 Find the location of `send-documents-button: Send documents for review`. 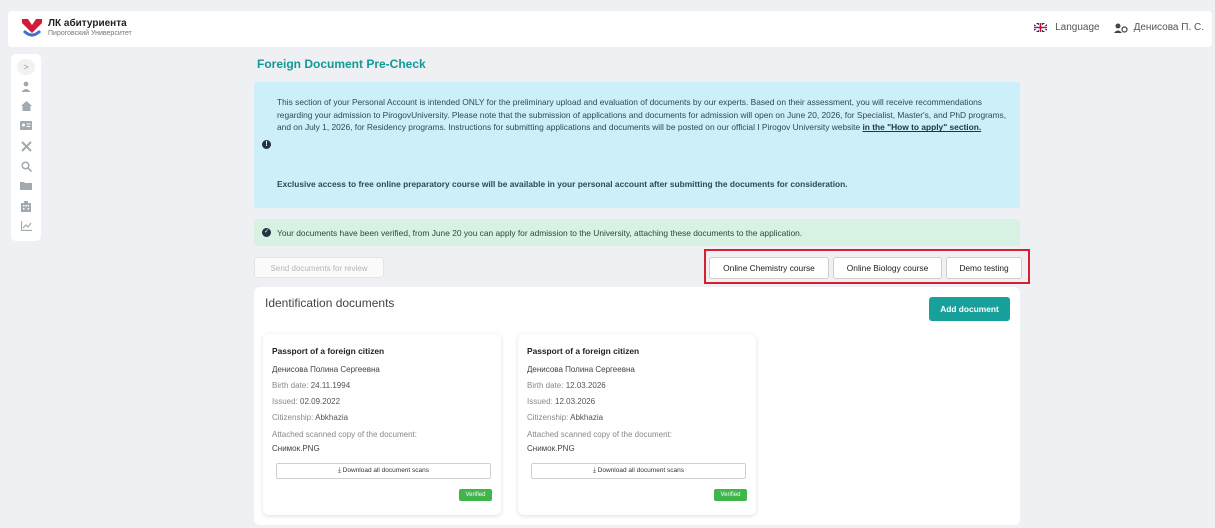

send-documents-button: Send documents for review is located at coordinates (319, 267).